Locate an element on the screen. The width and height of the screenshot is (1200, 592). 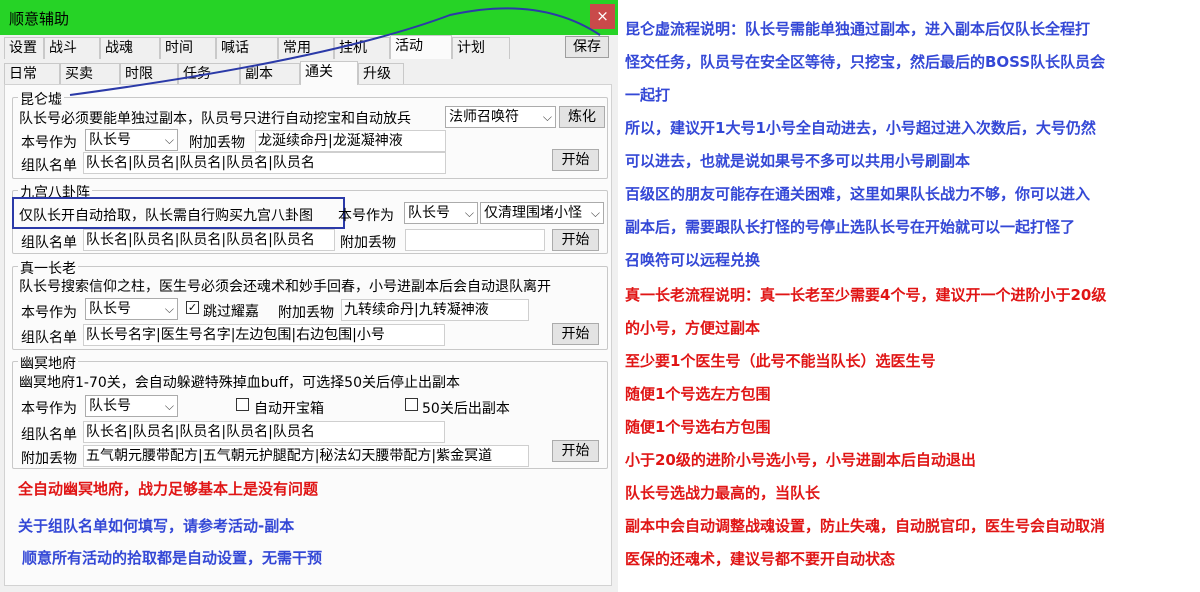
right-note-line: 可以进去，也就是说如果号不多可以共用小号刷副本 is located at coordinates (798, 161).